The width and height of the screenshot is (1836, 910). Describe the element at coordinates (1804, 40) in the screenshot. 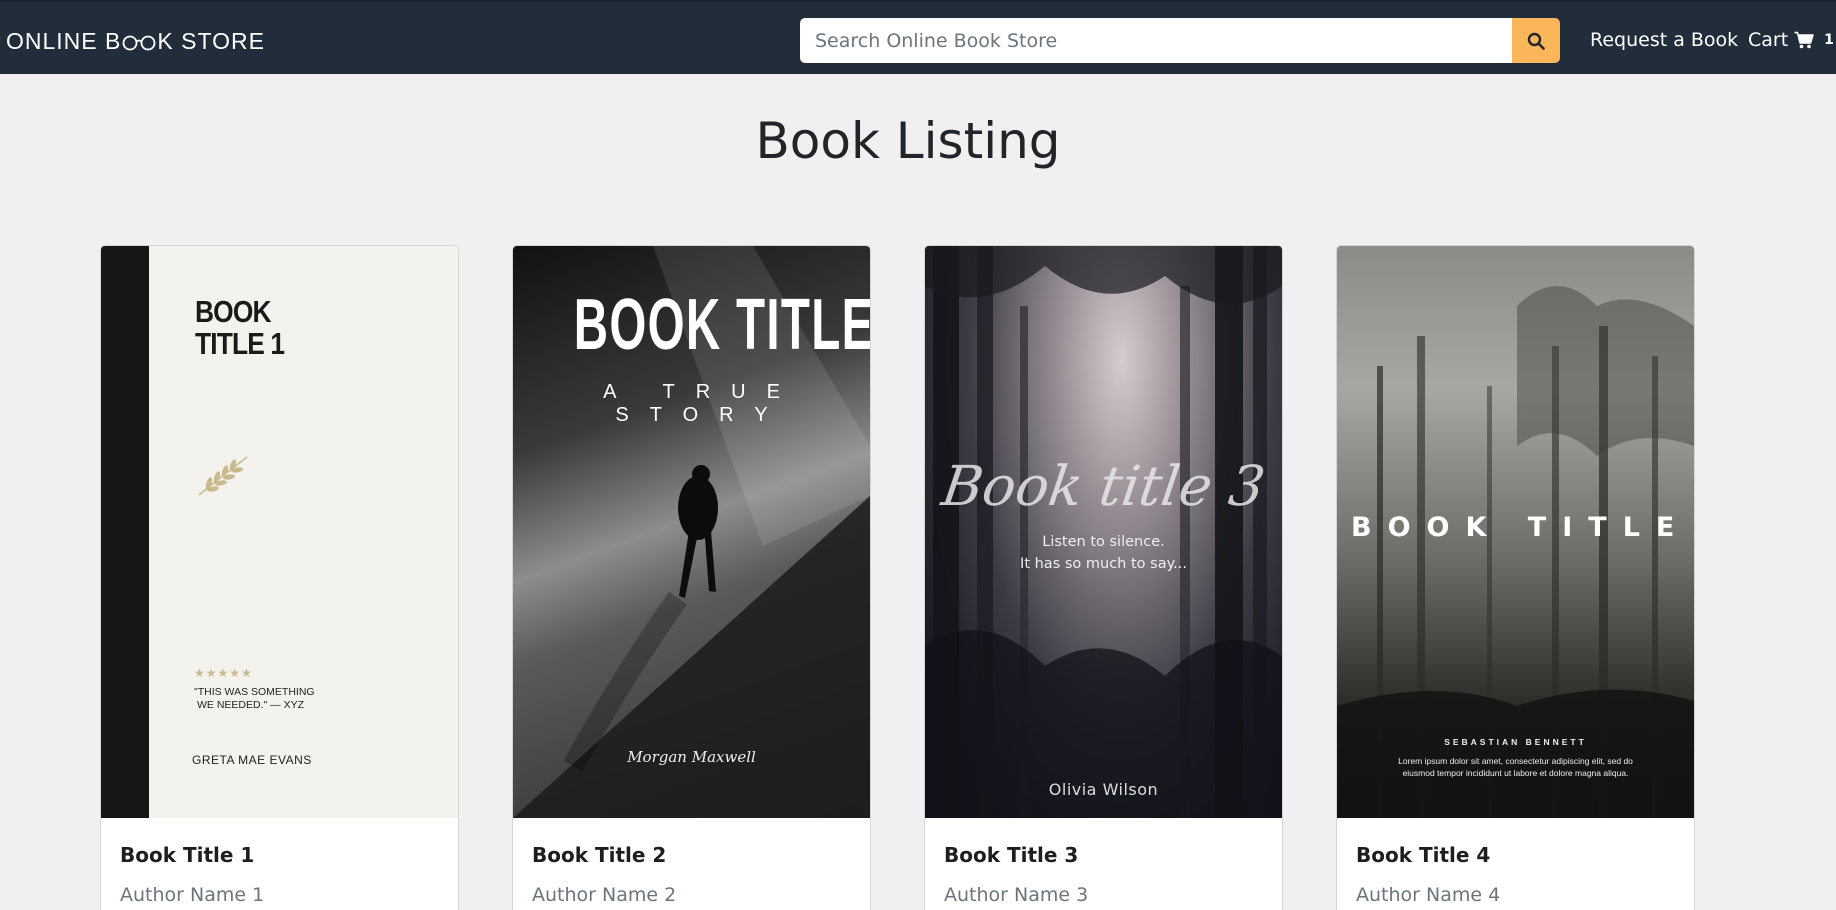

I see `shopping-cart-icon` at that location.